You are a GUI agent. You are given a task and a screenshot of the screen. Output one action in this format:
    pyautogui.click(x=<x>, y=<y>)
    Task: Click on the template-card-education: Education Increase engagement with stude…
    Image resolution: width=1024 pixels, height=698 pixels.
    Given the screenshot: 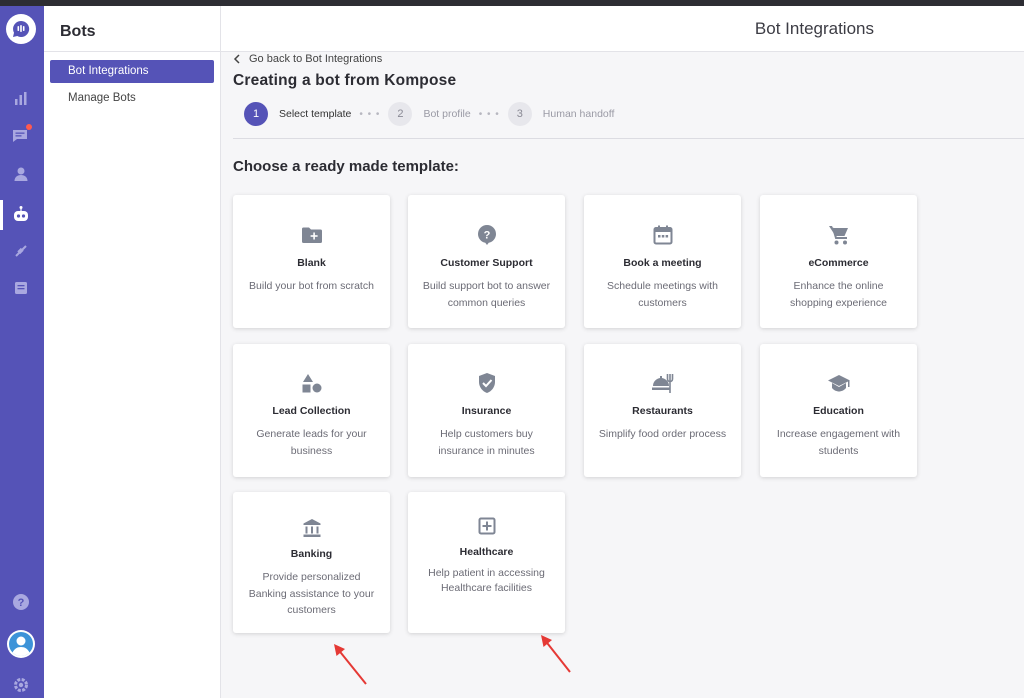 What is the action you would take?
    pyautogui.click(x=838, y=410)
    